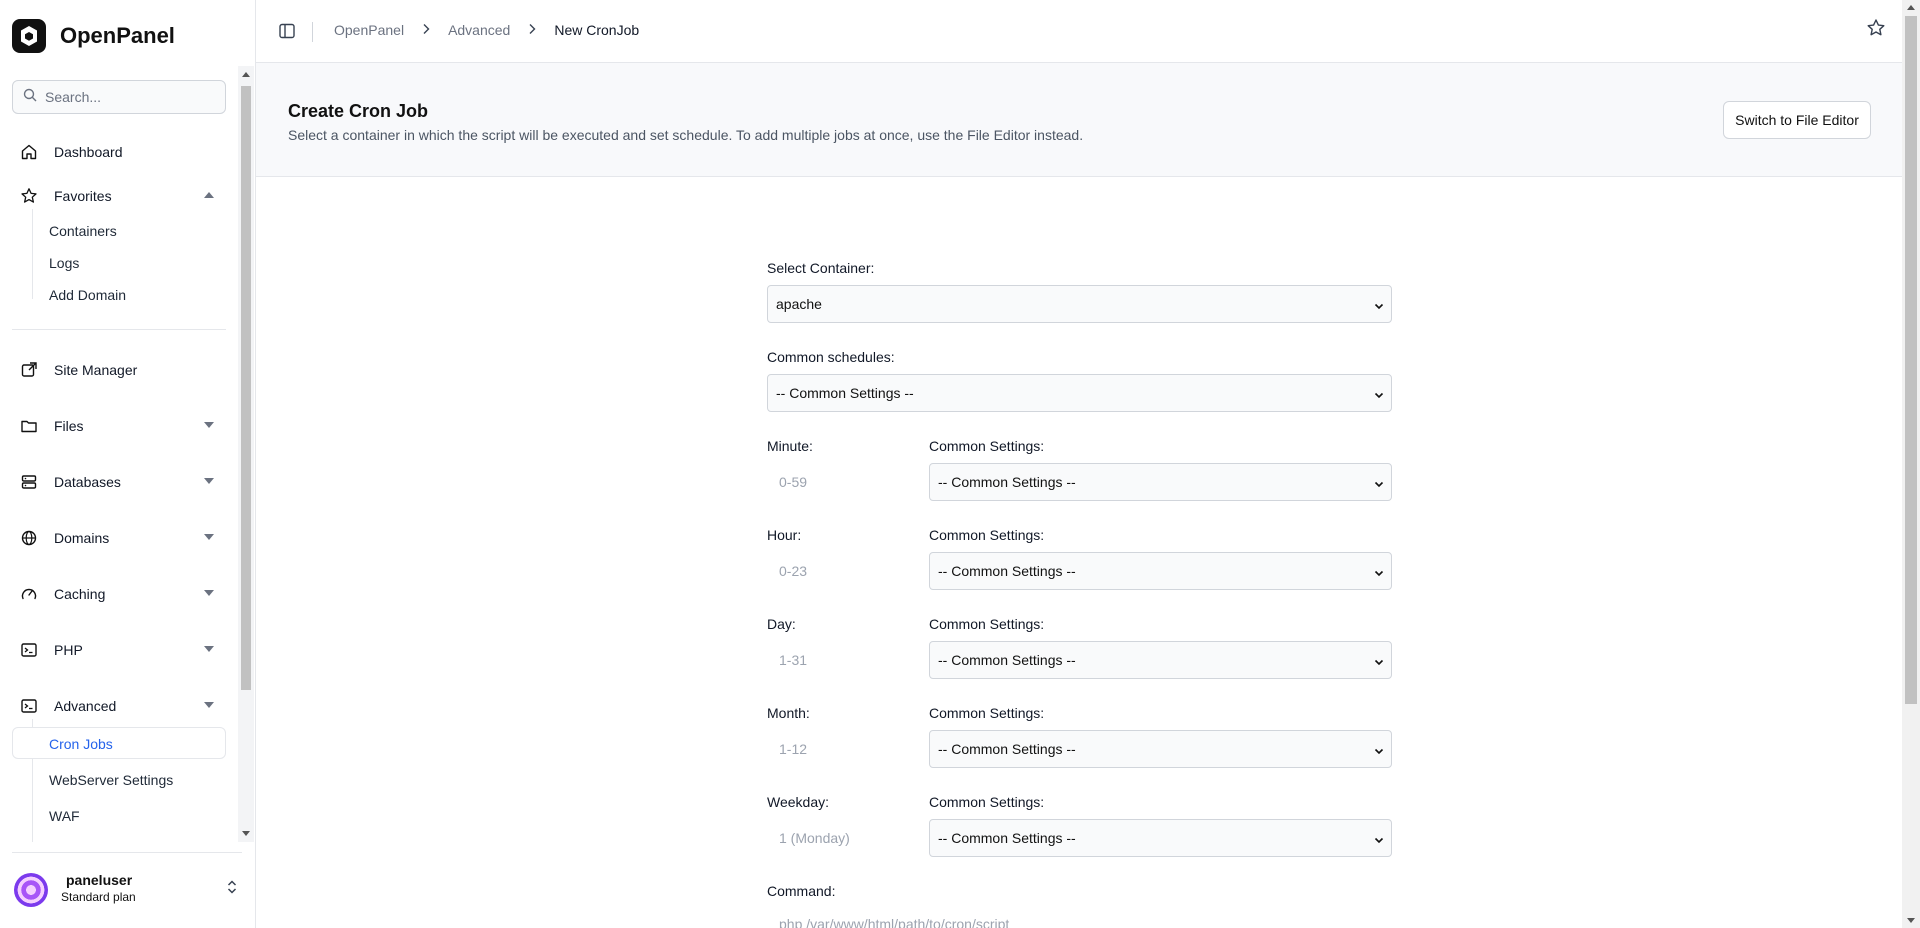  I want to click on favorite-star-icon, so click(1876, 30).